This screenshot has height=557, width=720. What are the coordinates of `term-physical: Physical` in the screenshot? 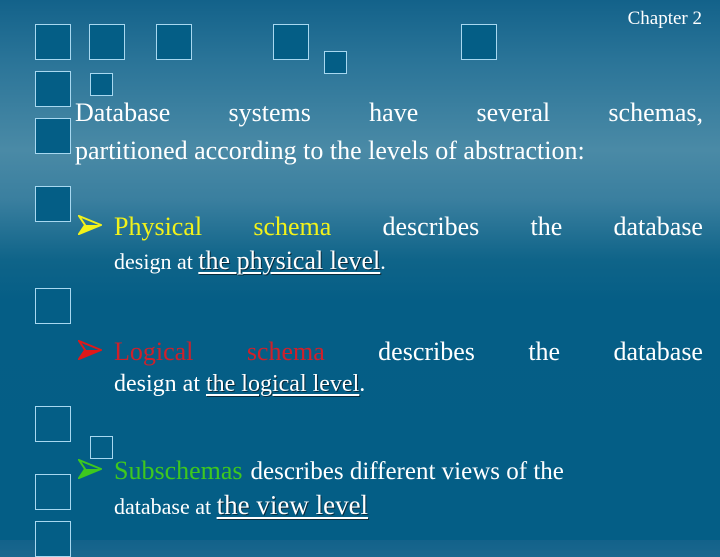 It's located at (158, 226).